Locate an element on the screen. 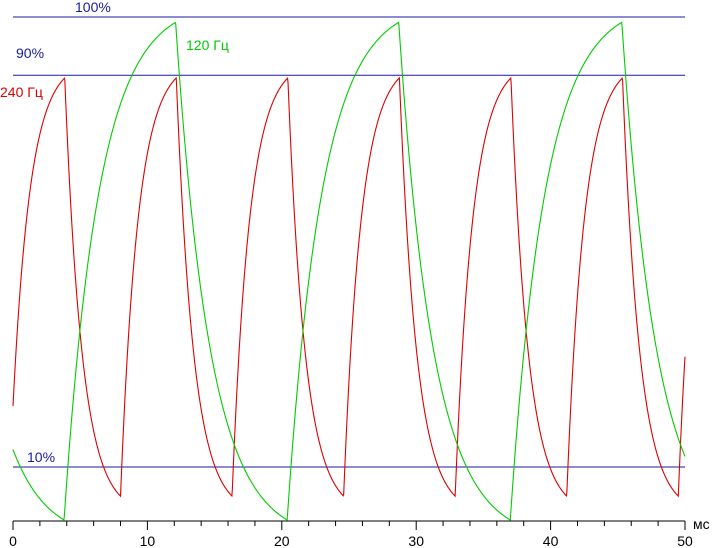  x-axis-unit-label: мс is located at coordinates (701, 524).